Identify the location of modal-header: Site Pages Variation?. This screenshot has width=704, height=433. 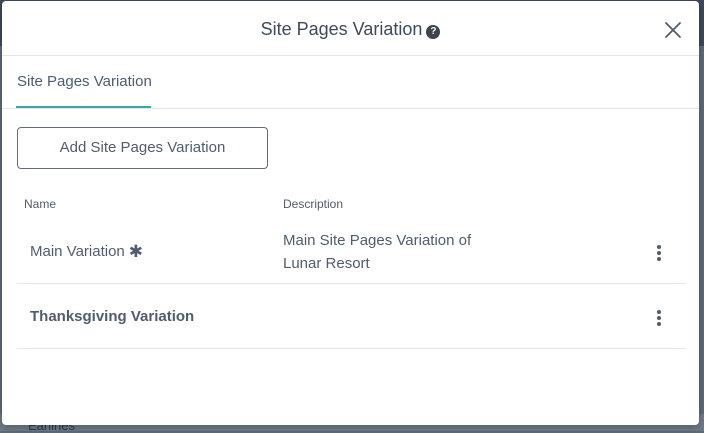
(350, 28).